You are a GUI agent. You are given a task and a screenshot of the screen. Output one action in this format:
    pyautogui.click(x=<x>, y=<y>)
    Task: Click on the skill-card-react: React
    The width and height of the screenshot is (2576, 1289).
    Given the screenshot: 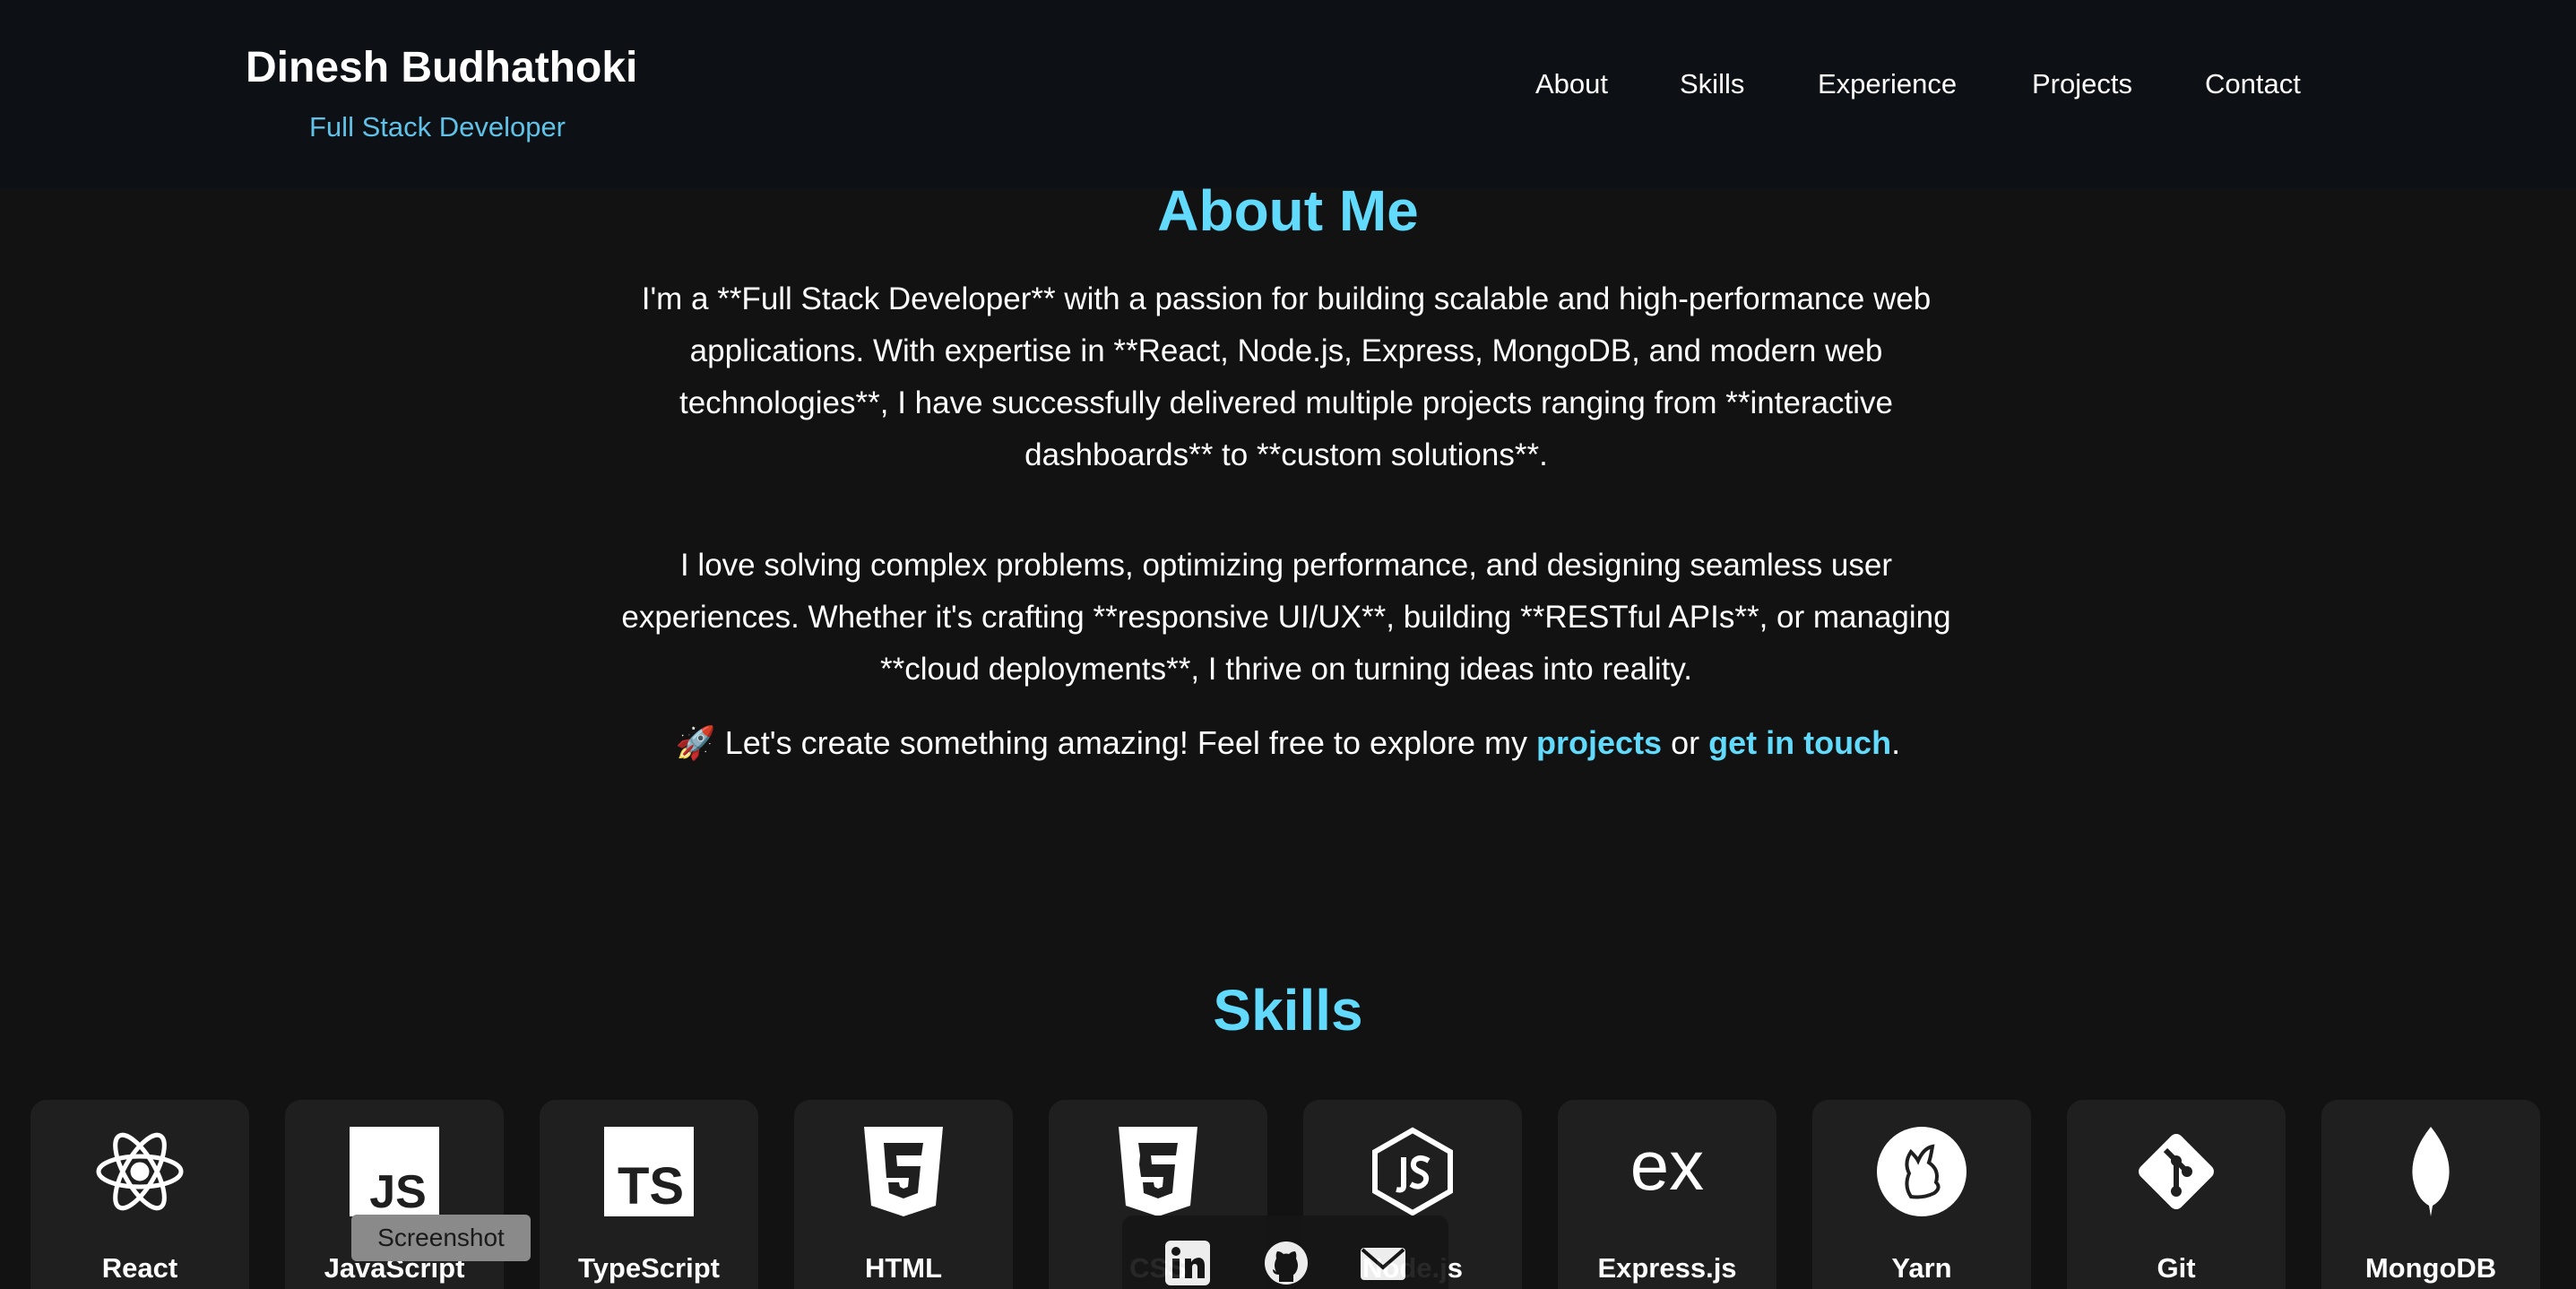 What is the action you would take?
    pyautogui.click(x=139, y=1194)
    